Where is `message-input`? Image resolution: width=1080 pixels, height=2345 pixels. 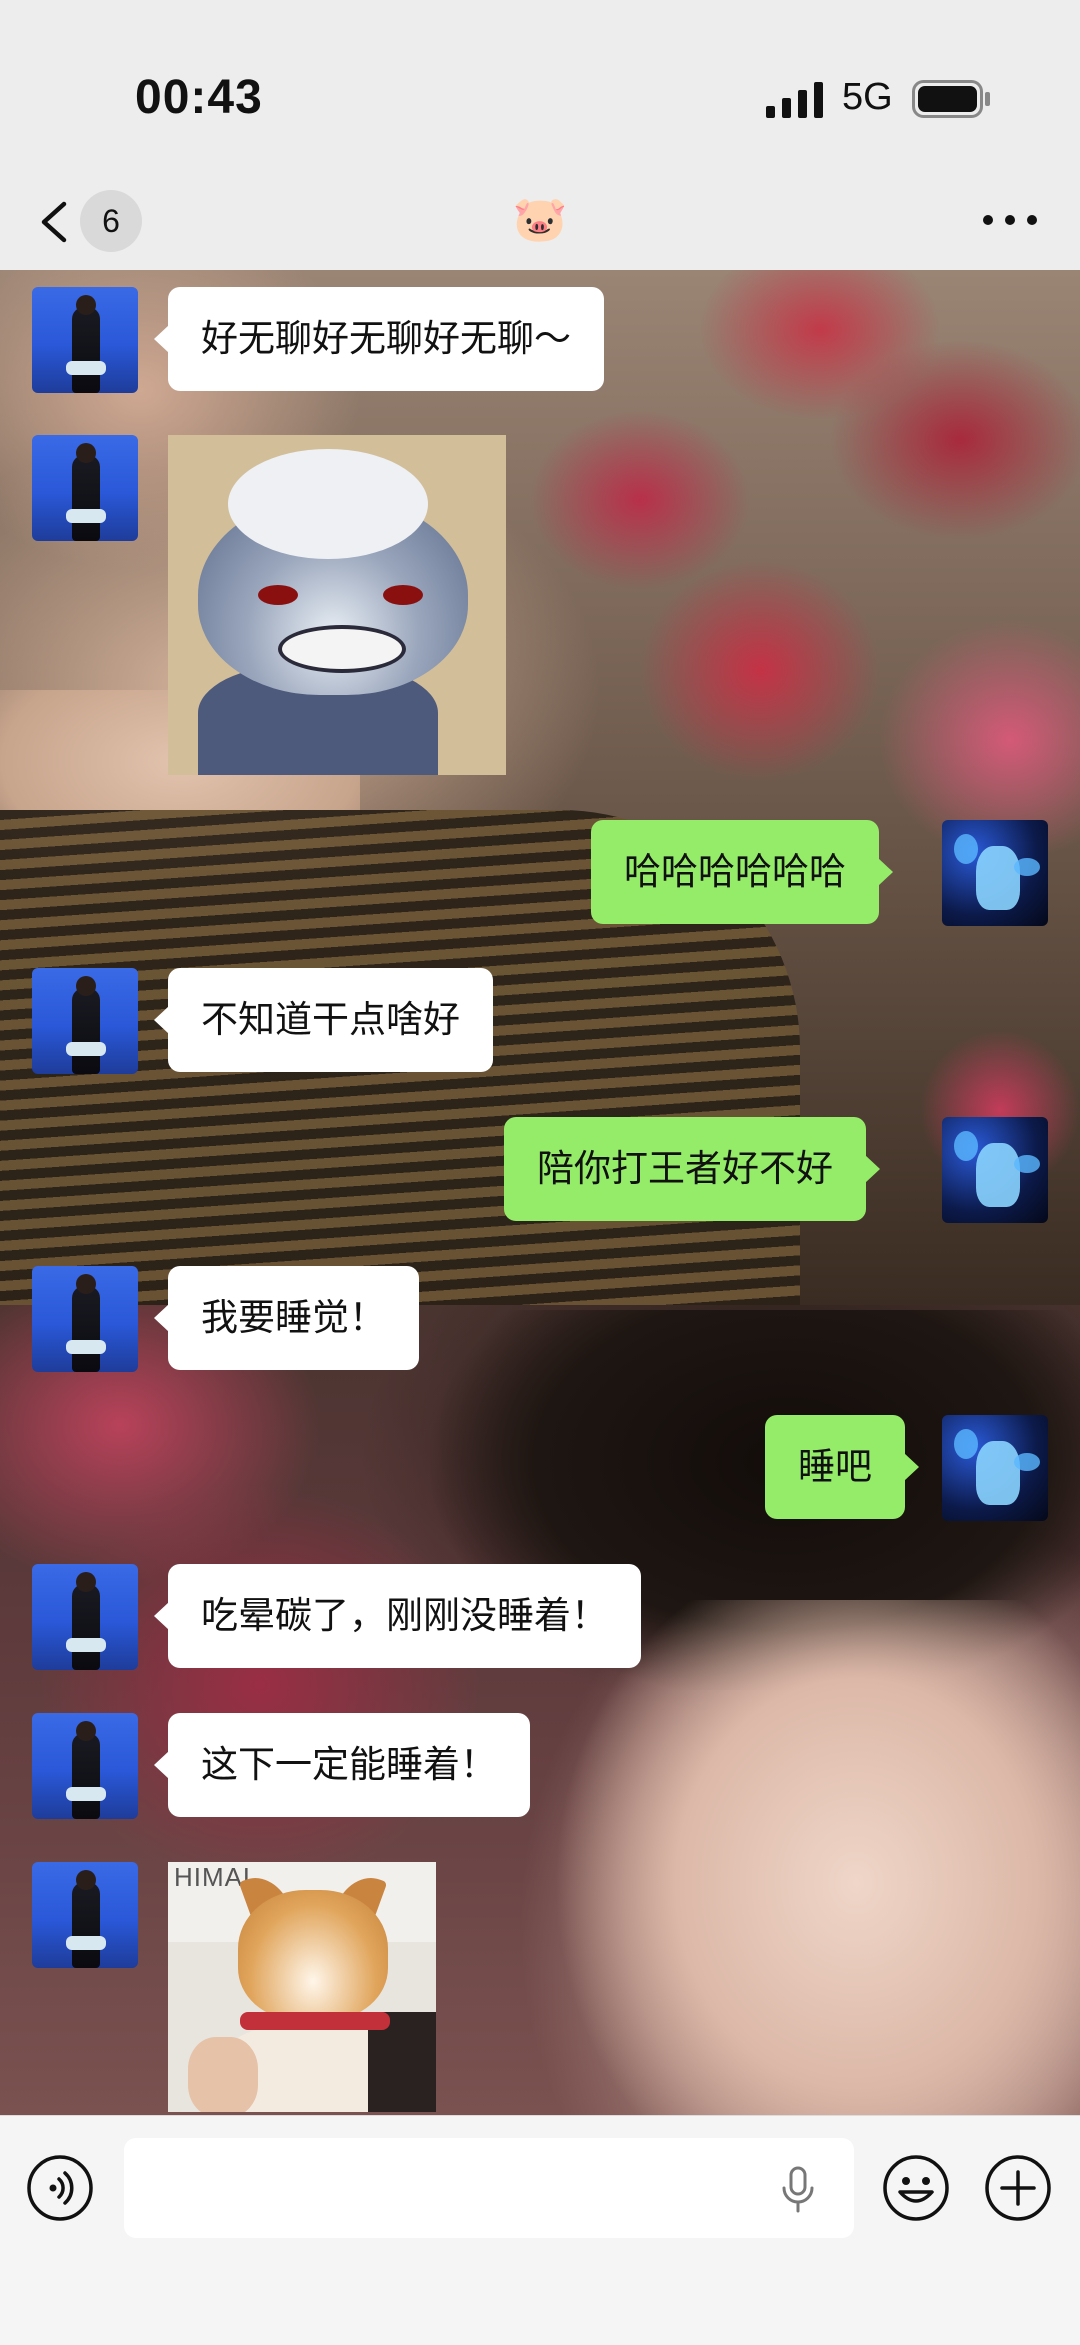
message-input is located at coordinates (489, 2188).